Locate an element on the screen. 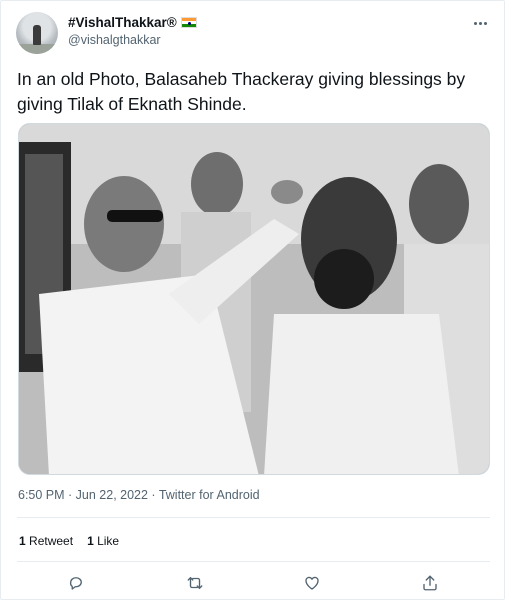 The height and width of the screenshot is (602, 507). share-button is located at coordinates (430, 583).